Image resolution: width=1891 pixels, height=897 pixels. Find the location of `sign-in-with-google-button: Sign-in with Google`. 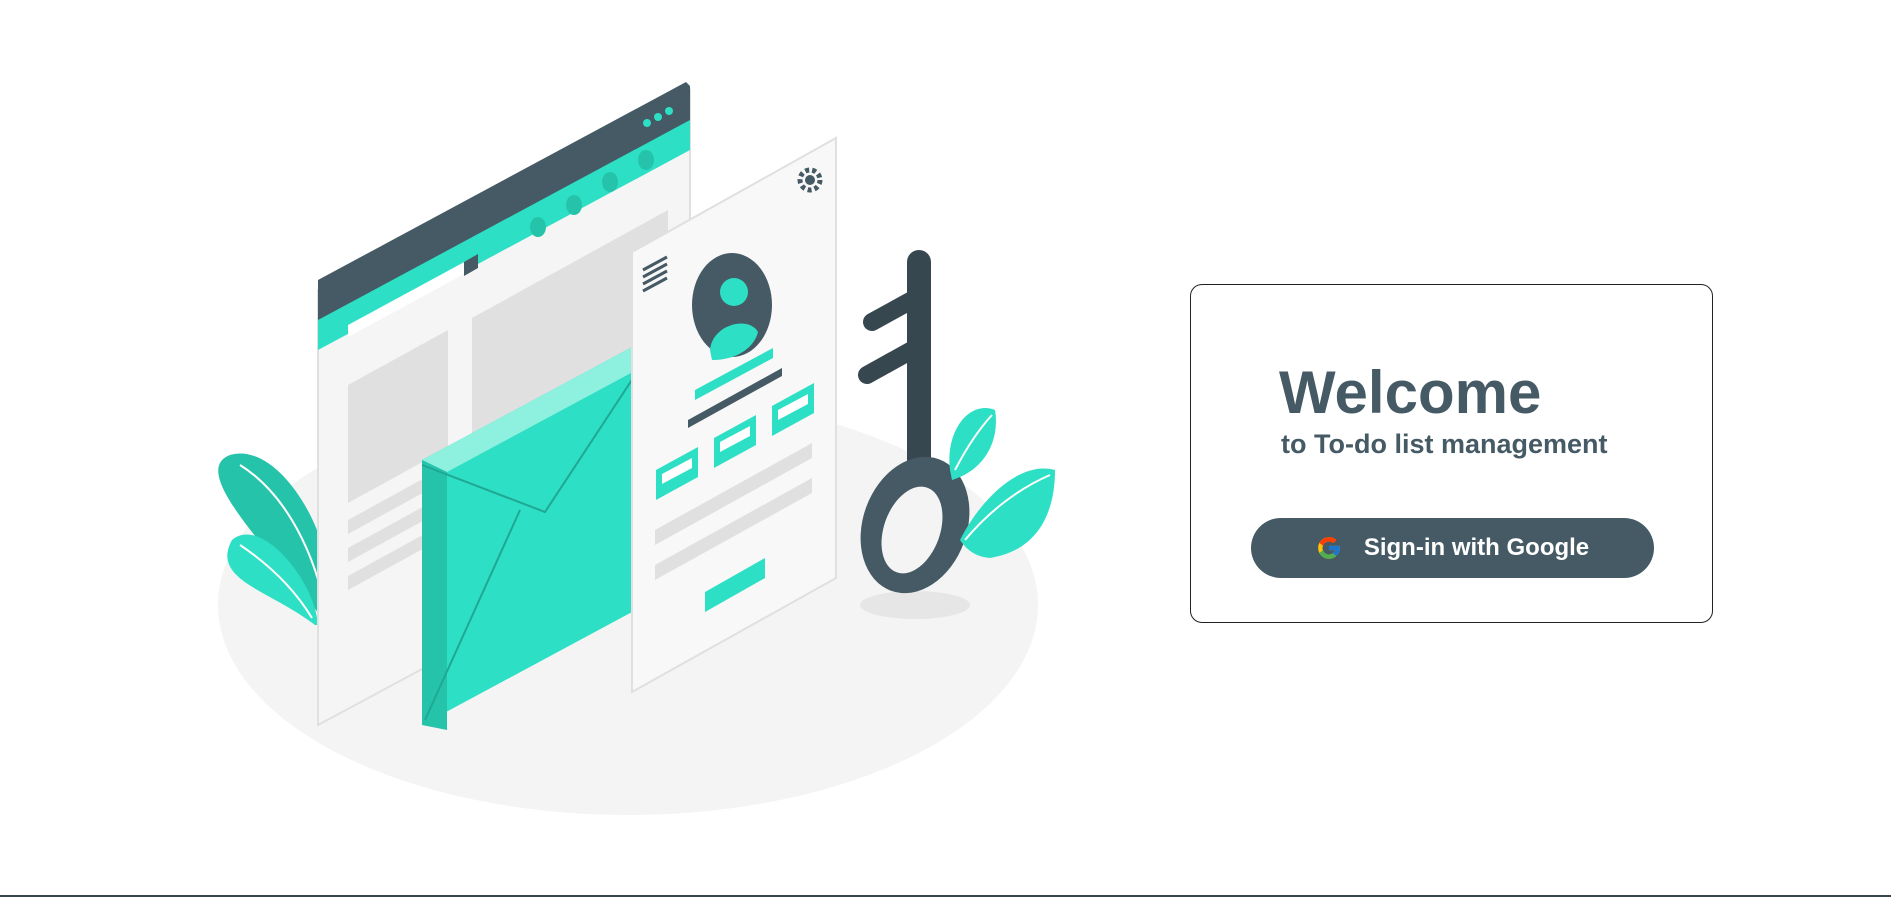

sign-in-with-google-button: Sign-in with Google is located at coordinates (1452, 548).